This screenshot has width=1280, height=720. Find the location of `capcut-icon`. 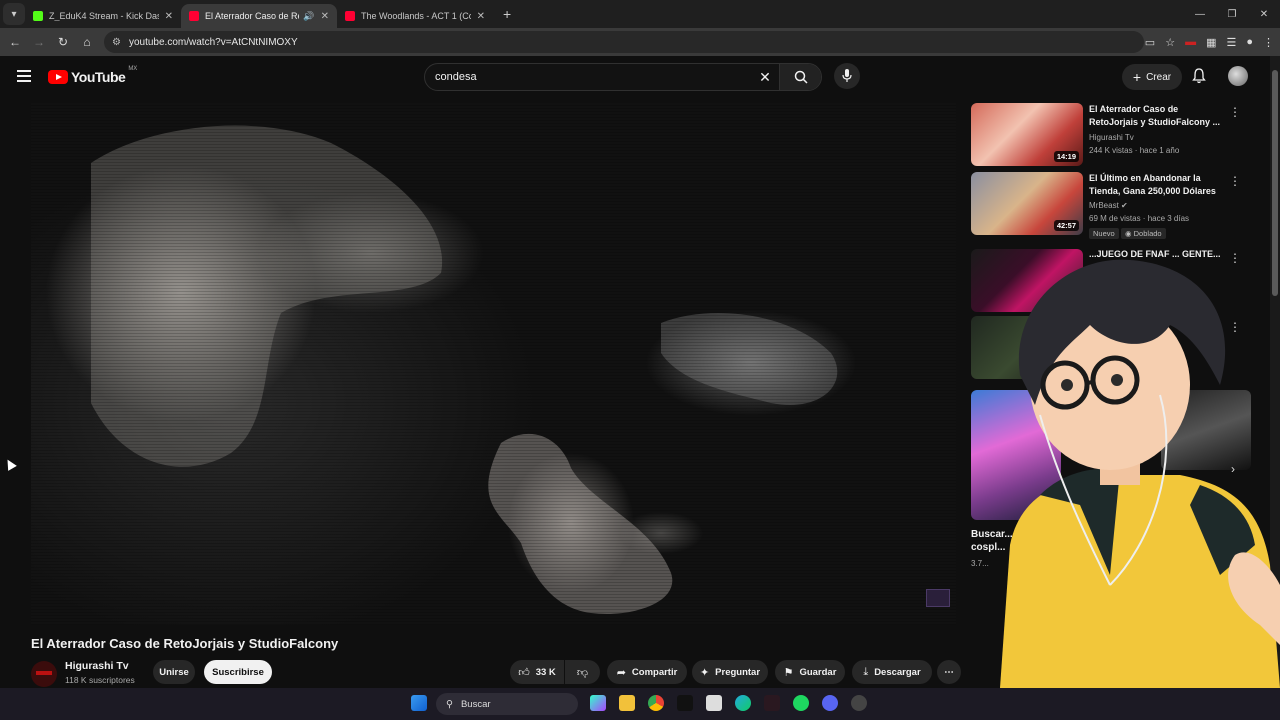

capcut-icon is located at coordinates (714, 703).